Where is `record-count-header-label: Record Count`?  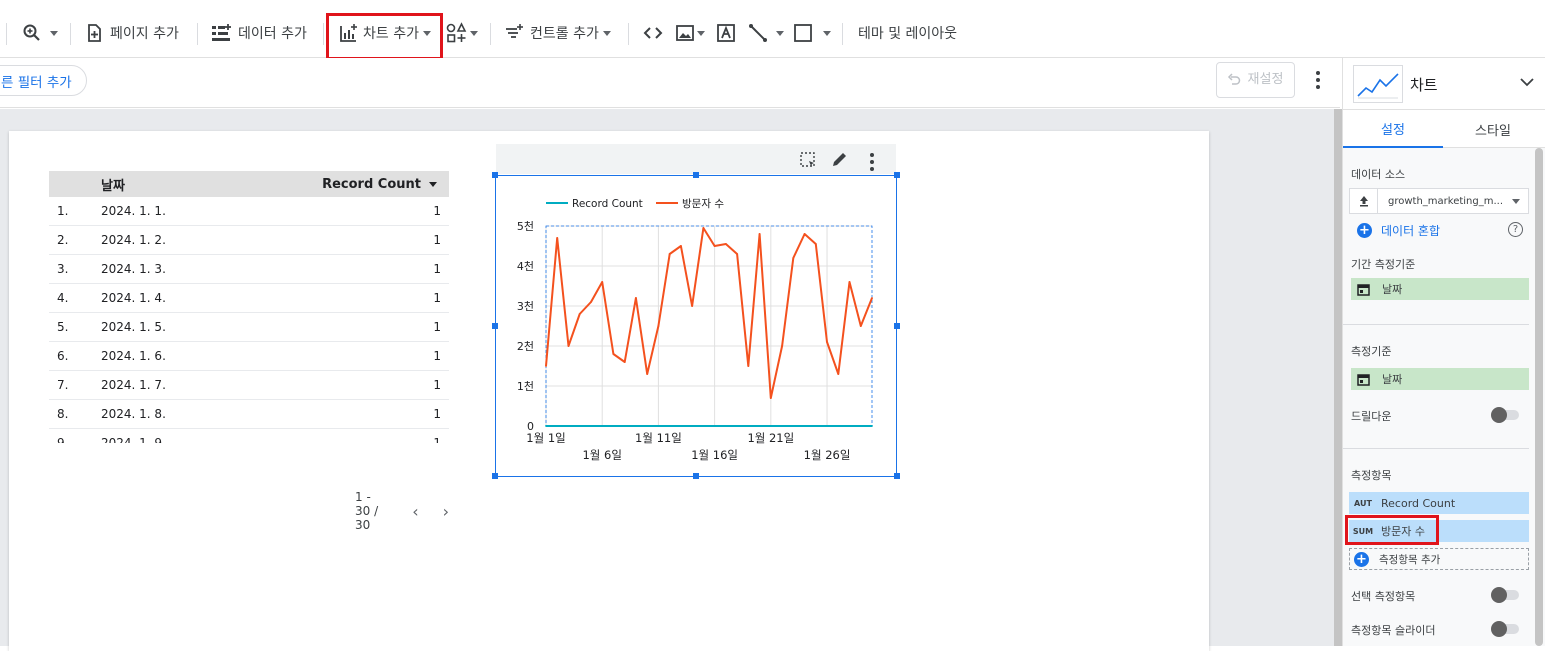 record-count-header-label: Record Count is located at coordinates (371, 184).